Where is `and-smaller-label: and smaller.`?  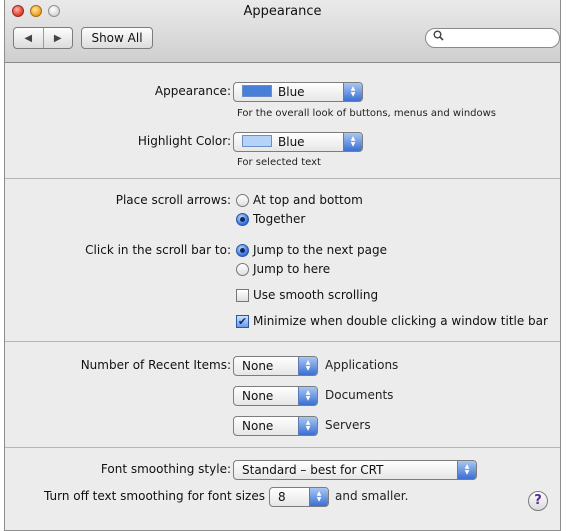 and-smaller-label: and smaller. is located at coordinates (372, 496).